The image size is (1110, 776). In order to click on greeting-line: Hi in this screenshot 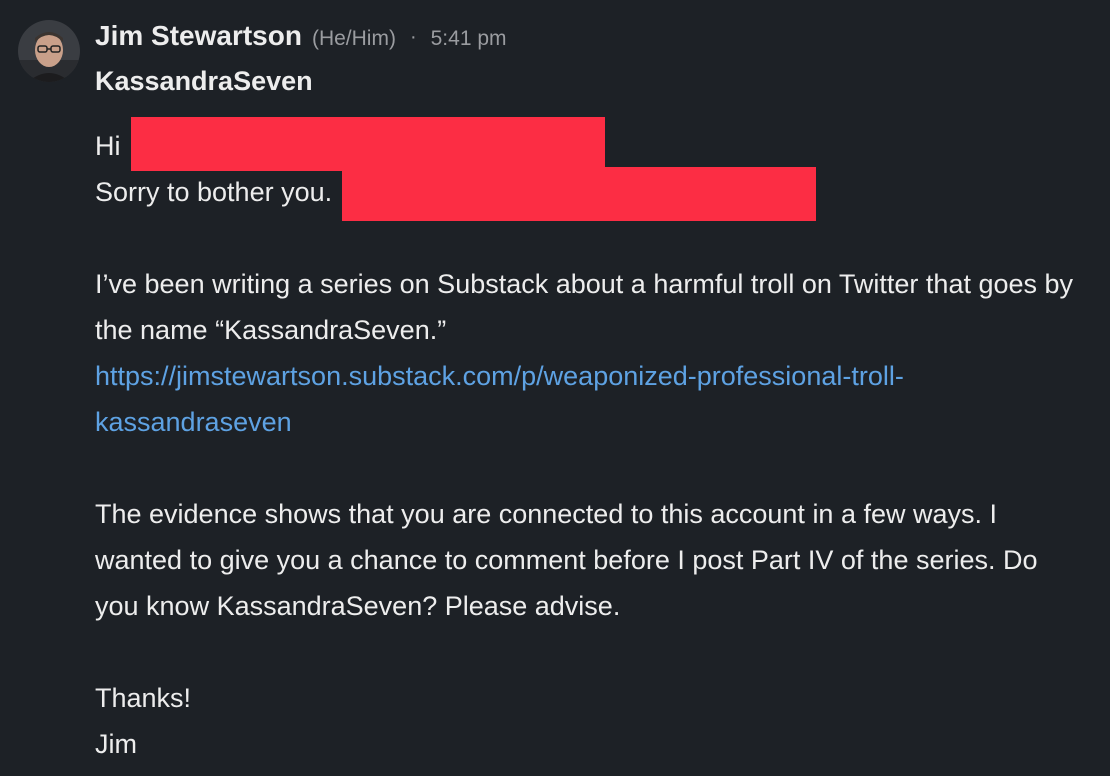, I will do `click(590, 144)`.